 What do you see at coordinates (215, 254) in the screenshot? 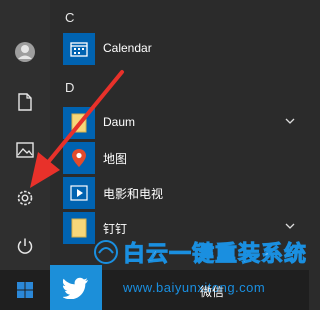
I see `watermark-title: 白云一键重装系统` at bounding box center [215, 254].